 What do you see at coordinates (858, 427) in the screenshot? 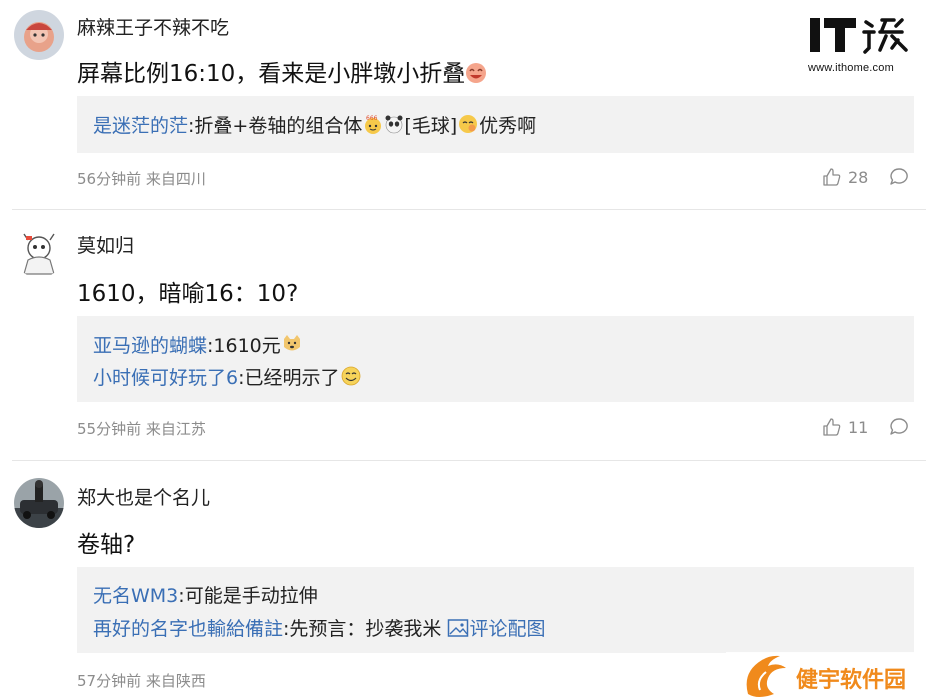
I see `like-count: 11` at bounding box center [858, 427].